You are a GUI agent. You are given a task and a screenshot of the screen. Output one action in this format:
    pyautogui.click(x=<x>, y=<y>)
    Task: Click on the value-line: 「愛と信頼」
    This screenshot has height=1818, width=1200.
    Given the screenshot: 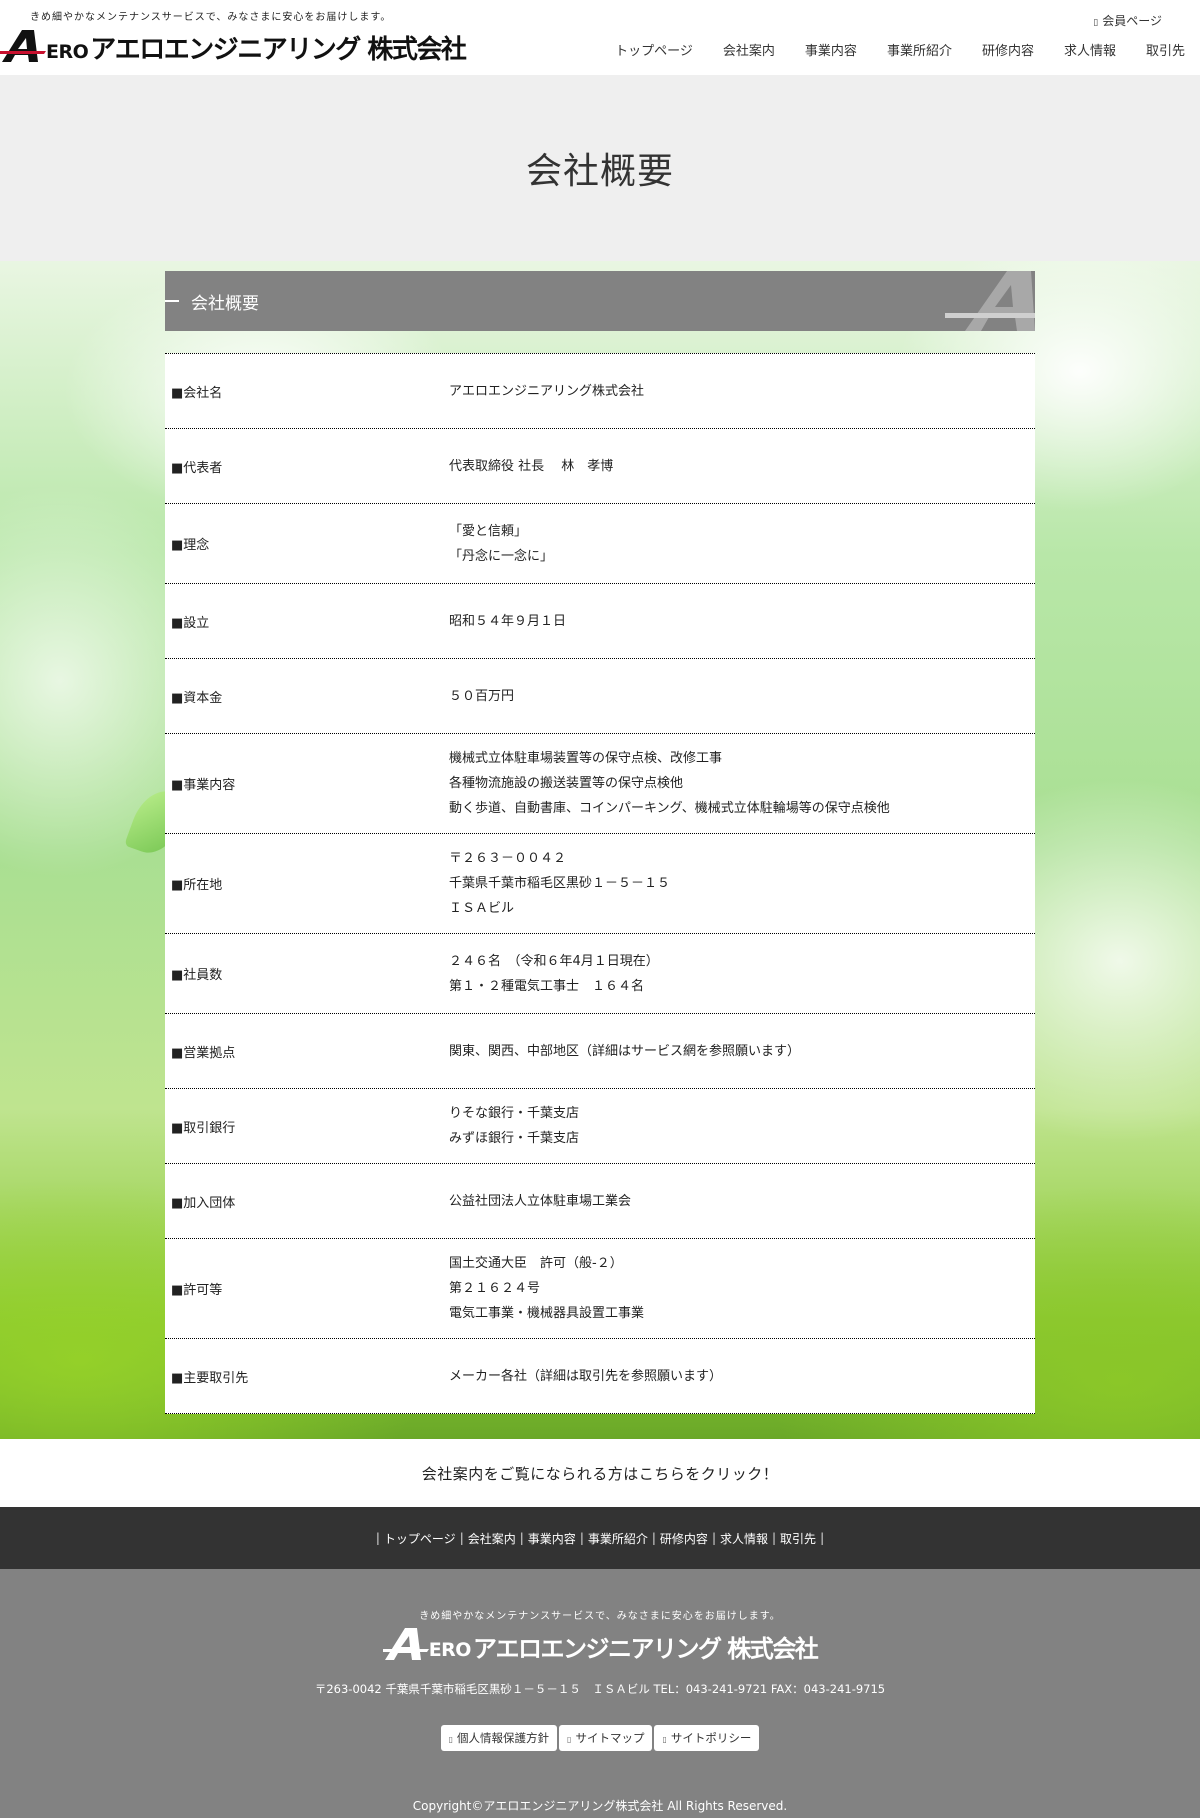 What is the action you would take?
    pyautogui.click(x=488, y=531)
    